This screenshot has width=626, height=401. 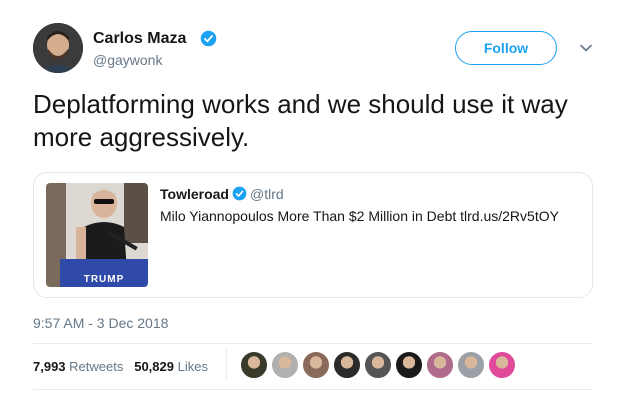 I want to click on author-handle: @gaywonk, so click(x=127, y=60).